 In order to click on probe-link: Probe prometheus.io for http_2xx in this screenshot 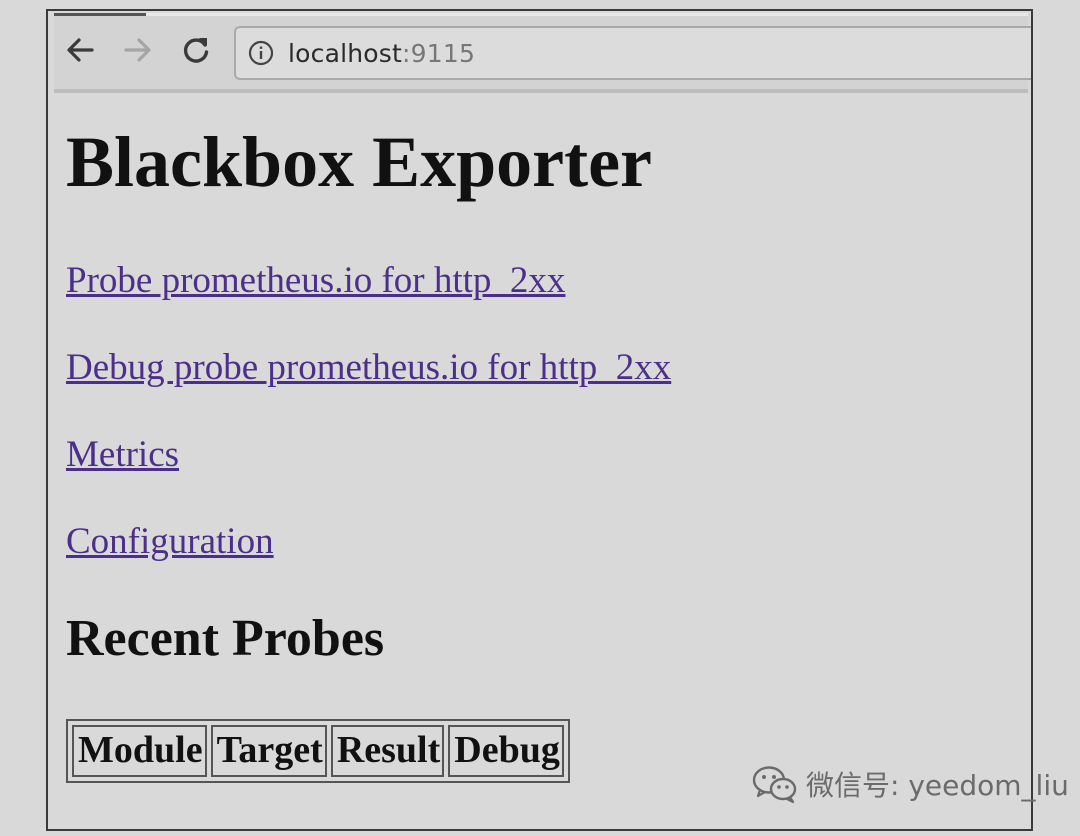, I will do `click(546, 280)`.